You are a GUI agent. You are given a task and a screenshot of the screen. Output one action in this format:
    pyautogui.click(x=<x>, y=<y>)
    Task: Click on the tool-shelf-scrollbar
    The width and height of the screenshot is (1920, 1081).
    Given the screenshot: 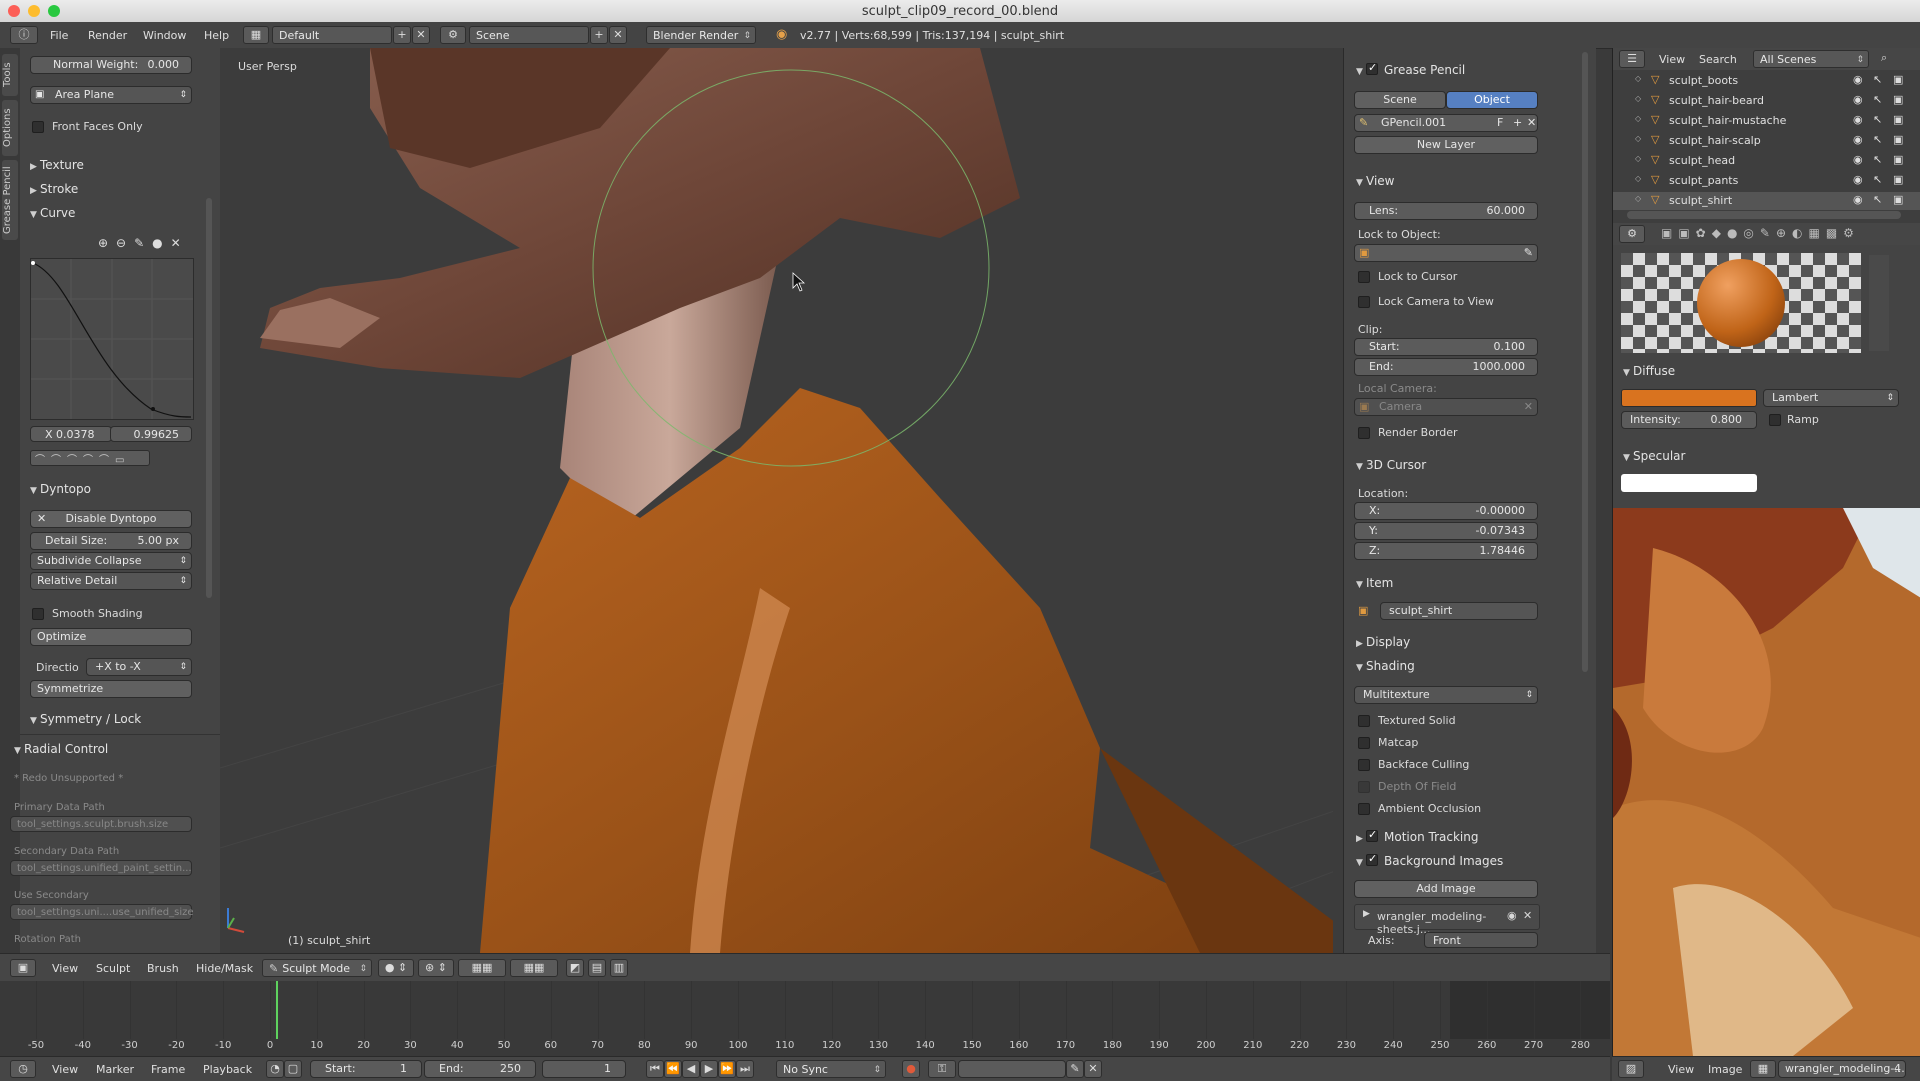 What is the action you would take?
    pyautogui.click(x=209, y=398)
    